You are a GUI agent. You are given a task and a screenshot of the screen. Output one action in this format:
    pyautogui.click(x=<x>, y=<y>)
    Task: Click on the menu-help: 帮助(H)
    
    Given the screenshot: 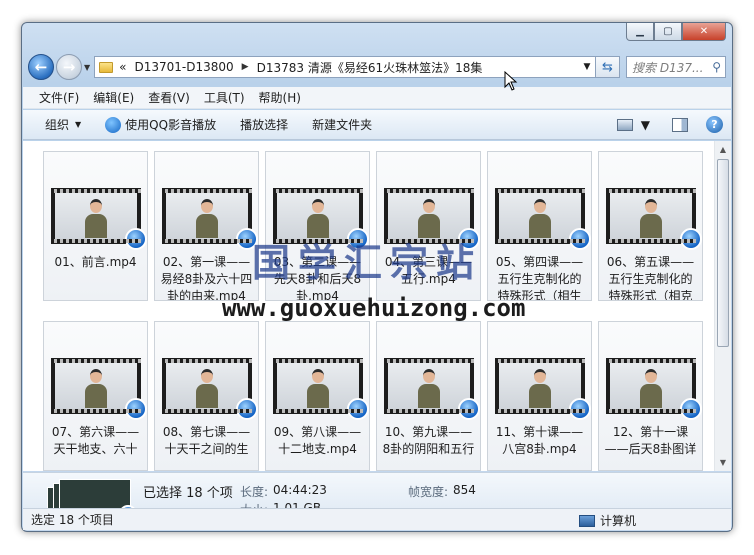 What is the action you would take?
    pyautogui.click(x=280, y=97)
    